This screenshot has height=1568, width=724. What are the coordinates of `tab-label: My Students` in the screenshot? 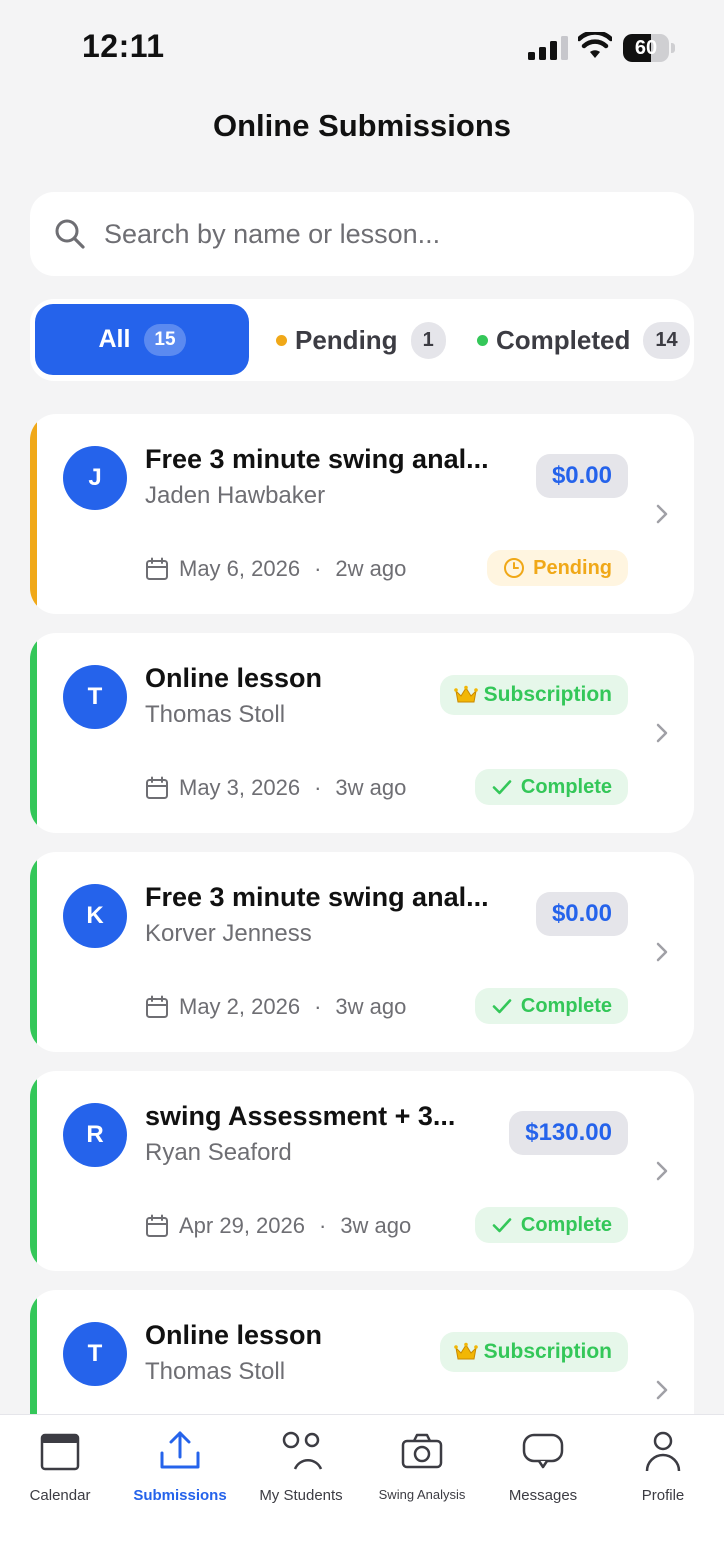 It's located at (301, 1495).